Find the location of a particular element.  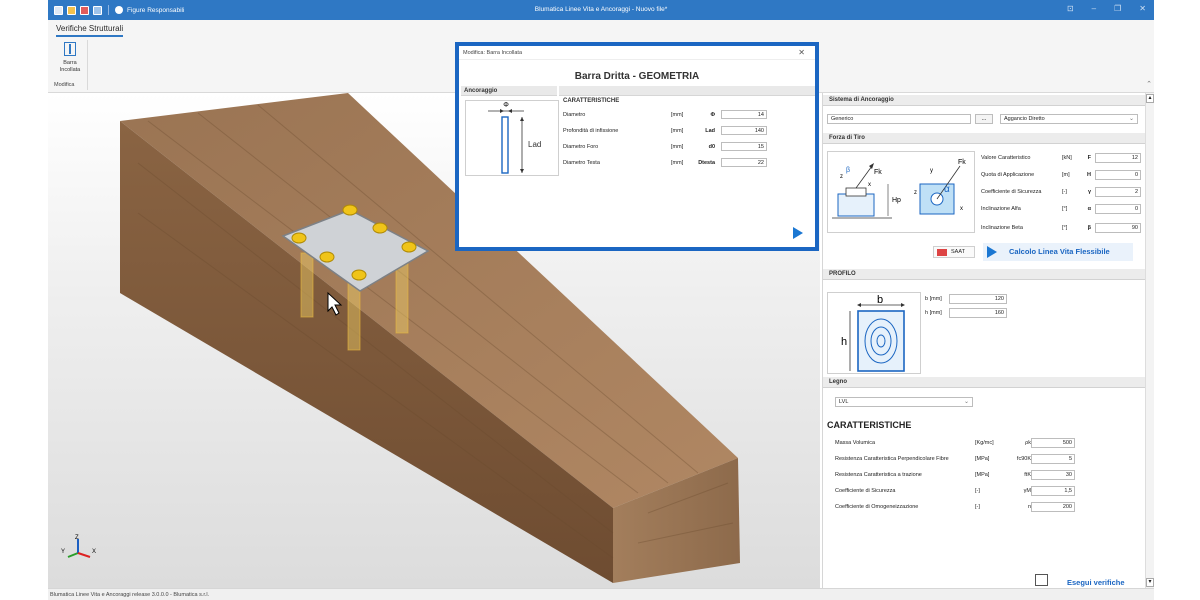

legno-header: Legno is located at coordinates (984, 382).